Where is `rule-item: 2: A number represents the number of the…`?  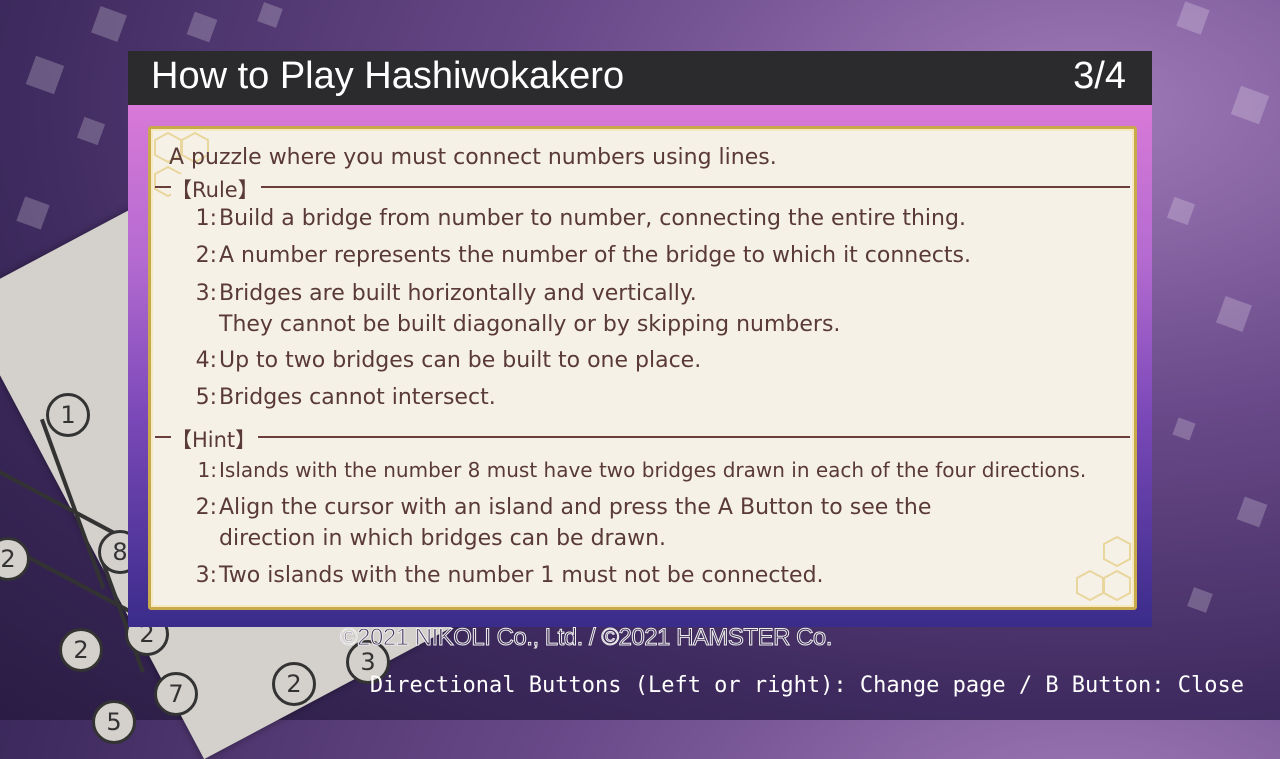
rule-item: 2: A number represents the number of the… is located at coordinates (582, 255).